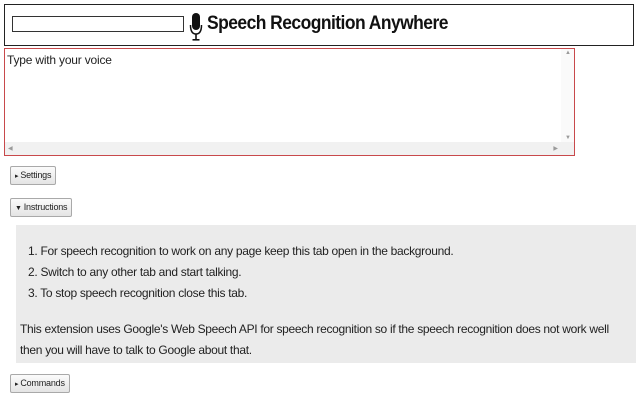 This screenshot has height=400, width=640. I want to click on instructions-button: ▼ Instructions, so click(41, 207).